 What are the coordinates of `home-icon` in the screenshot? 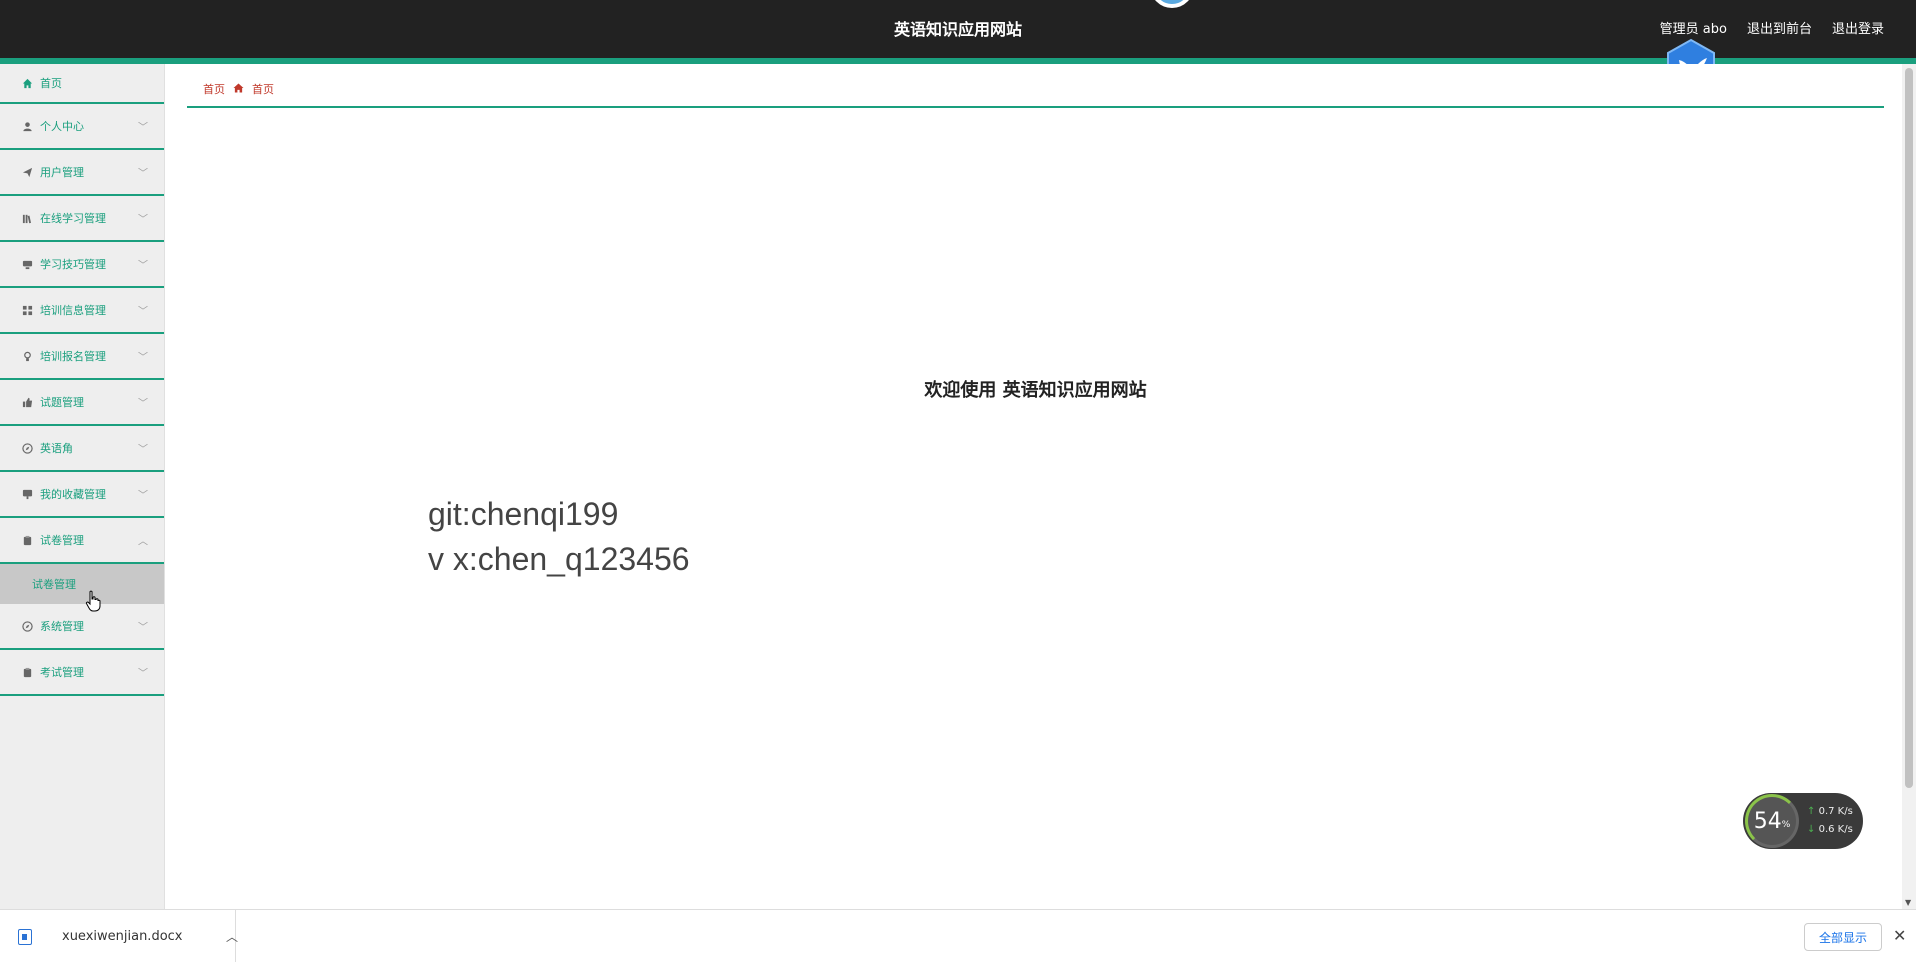 It's located at (27, 83).